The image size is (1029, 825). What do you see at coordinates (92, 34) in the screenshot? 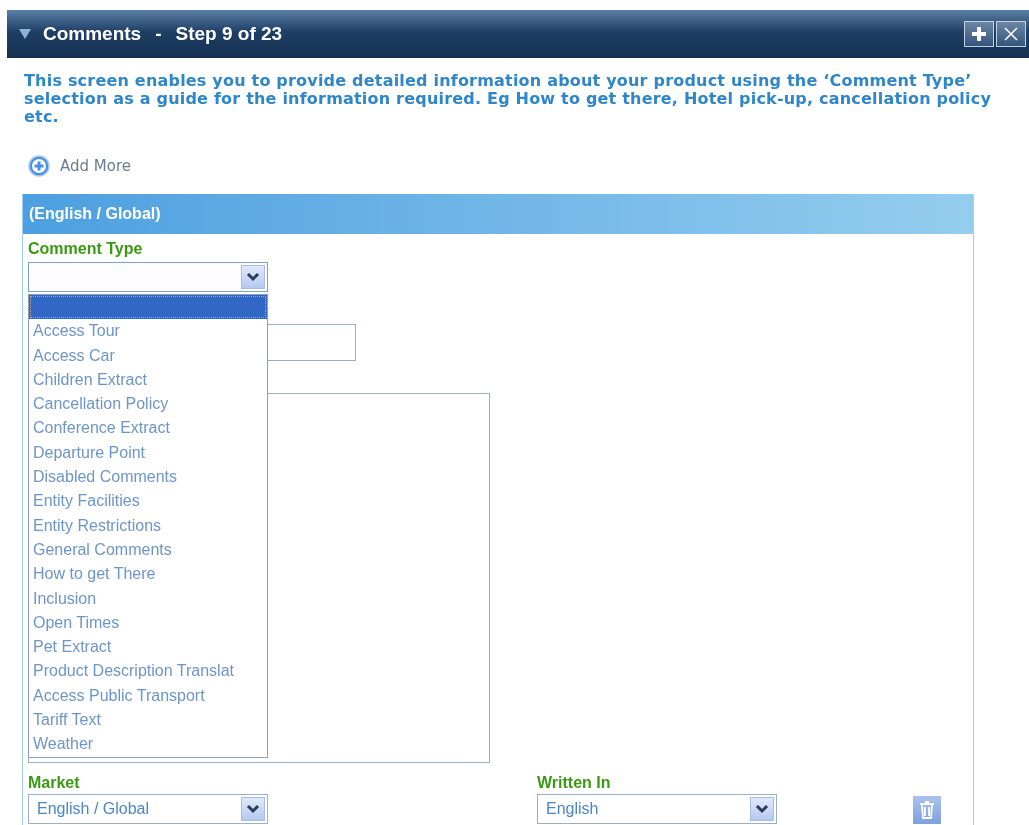
I see `window-title: Comments` at bounding box center [92, 34].